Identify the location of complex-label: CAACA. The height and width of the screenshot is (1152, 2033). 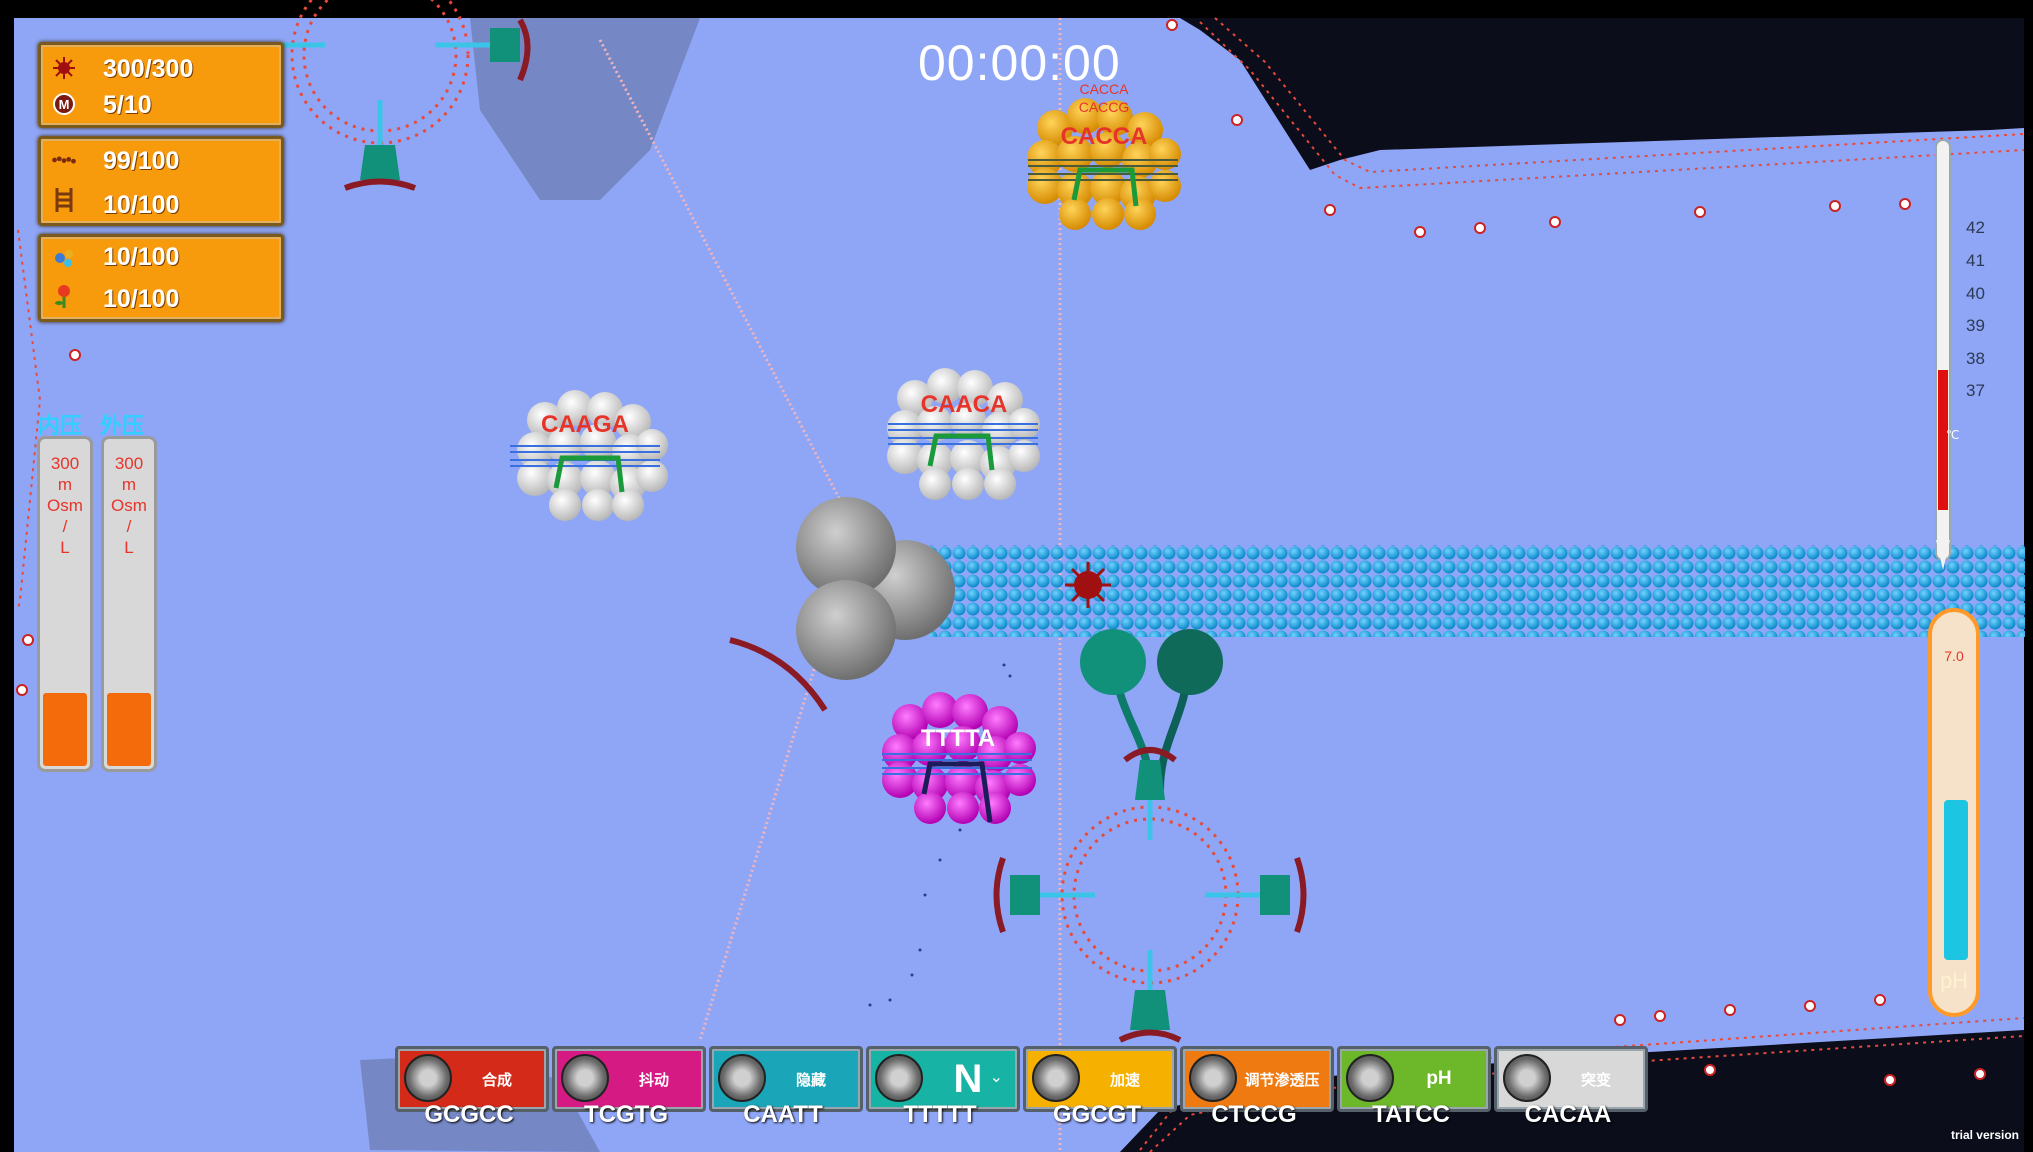
(964, 404).